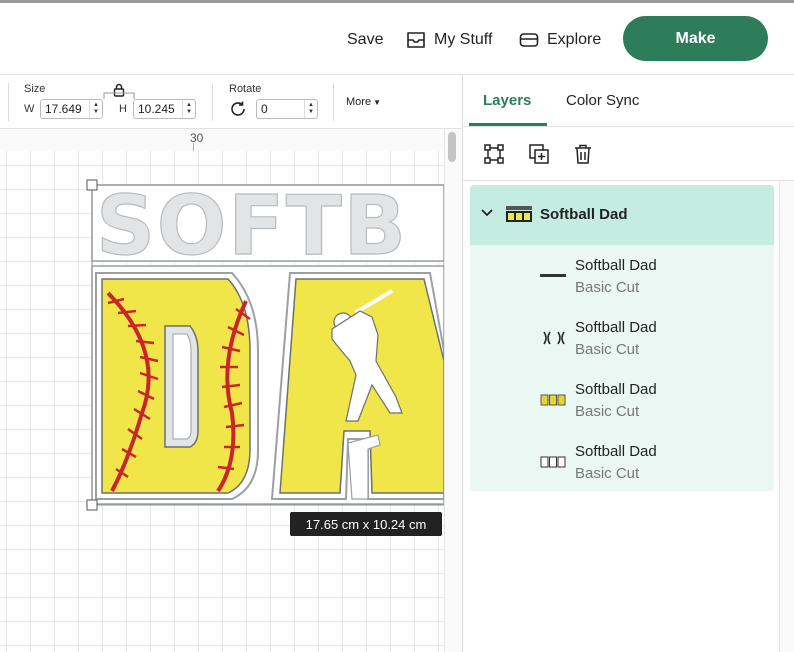  What do you see at coordinates (264, 109) in the screenshot?
I see `rotate-value: 0` at bounding box center [264, 109].